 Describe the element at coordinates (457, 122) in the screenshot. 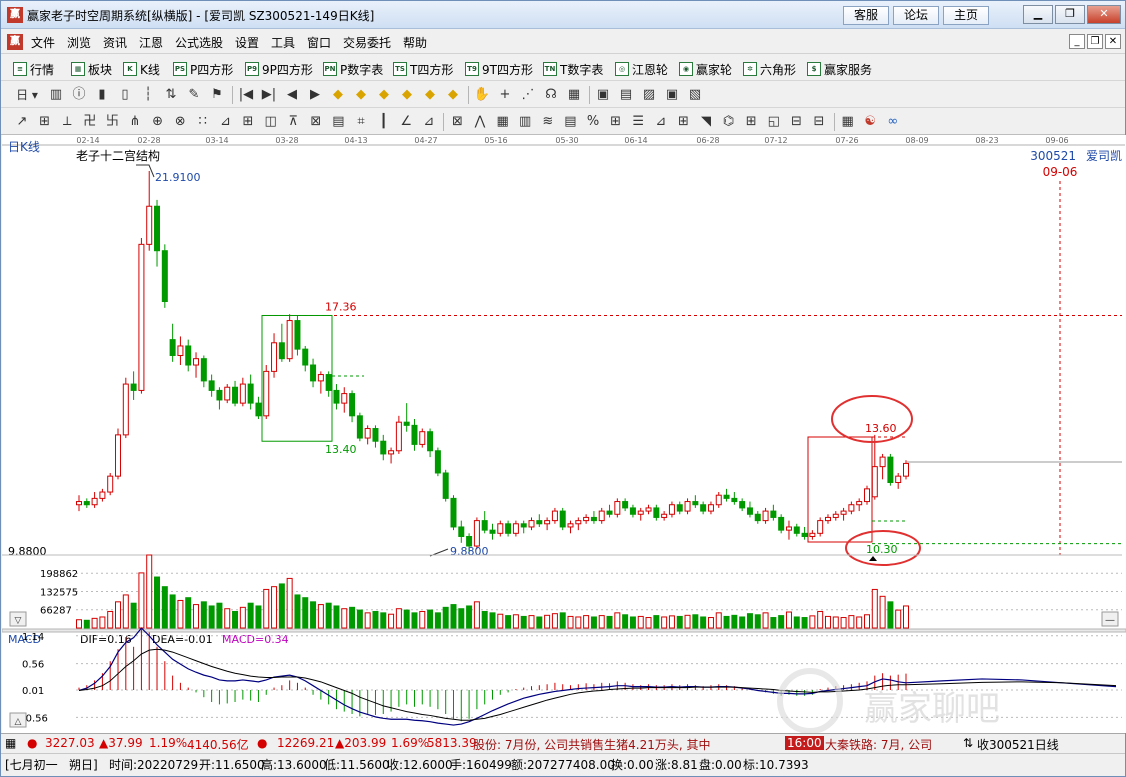

I see `draw-20-icon: ⊠` at that location.